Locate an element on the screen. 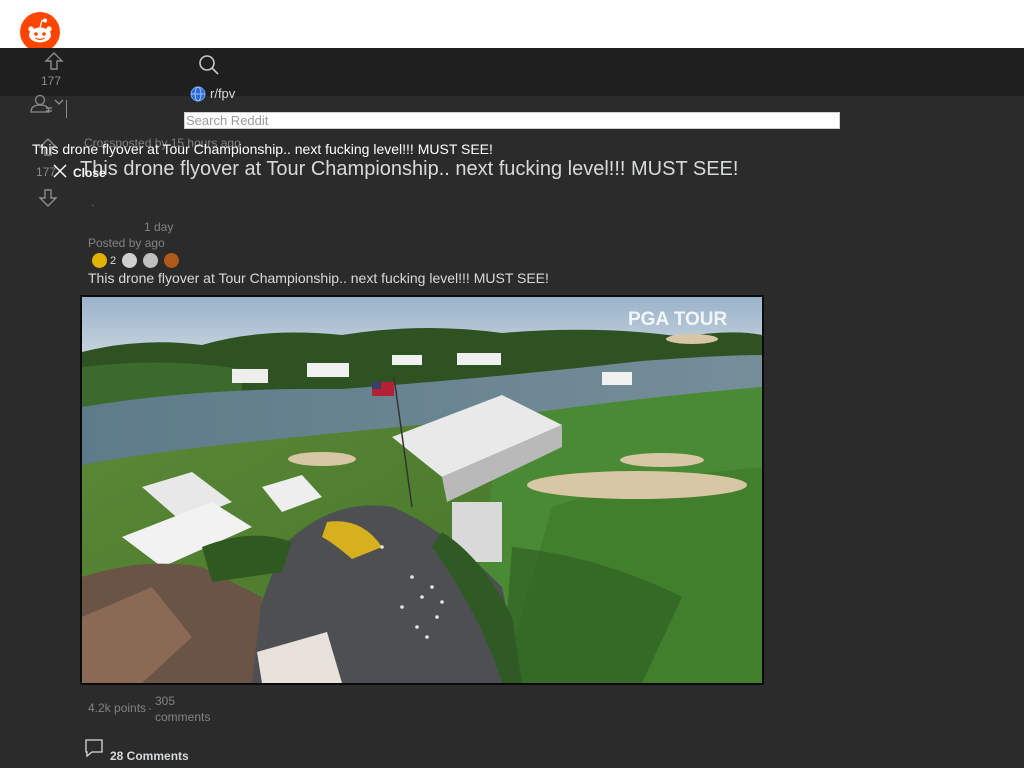 Image resolution: width=1024 pixels, height=768 pixels. award-count: 2 is located at coordinates (113, 260).